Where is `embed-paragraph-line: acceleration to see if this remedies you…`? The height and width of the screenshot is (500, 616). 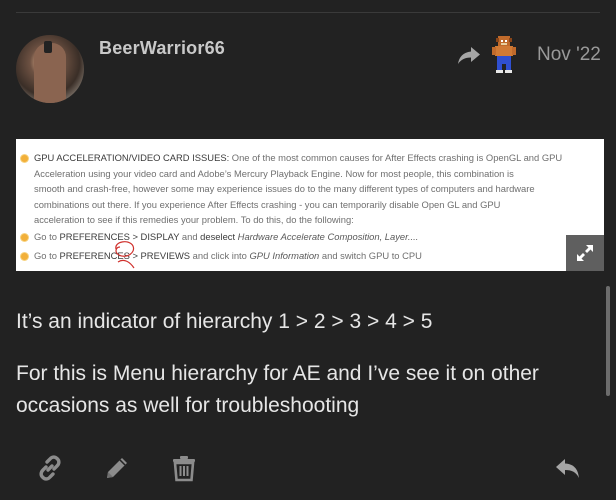 embed-paragraph-line: acceleration to see if this remedies you… is located at coordinates (194, 219).